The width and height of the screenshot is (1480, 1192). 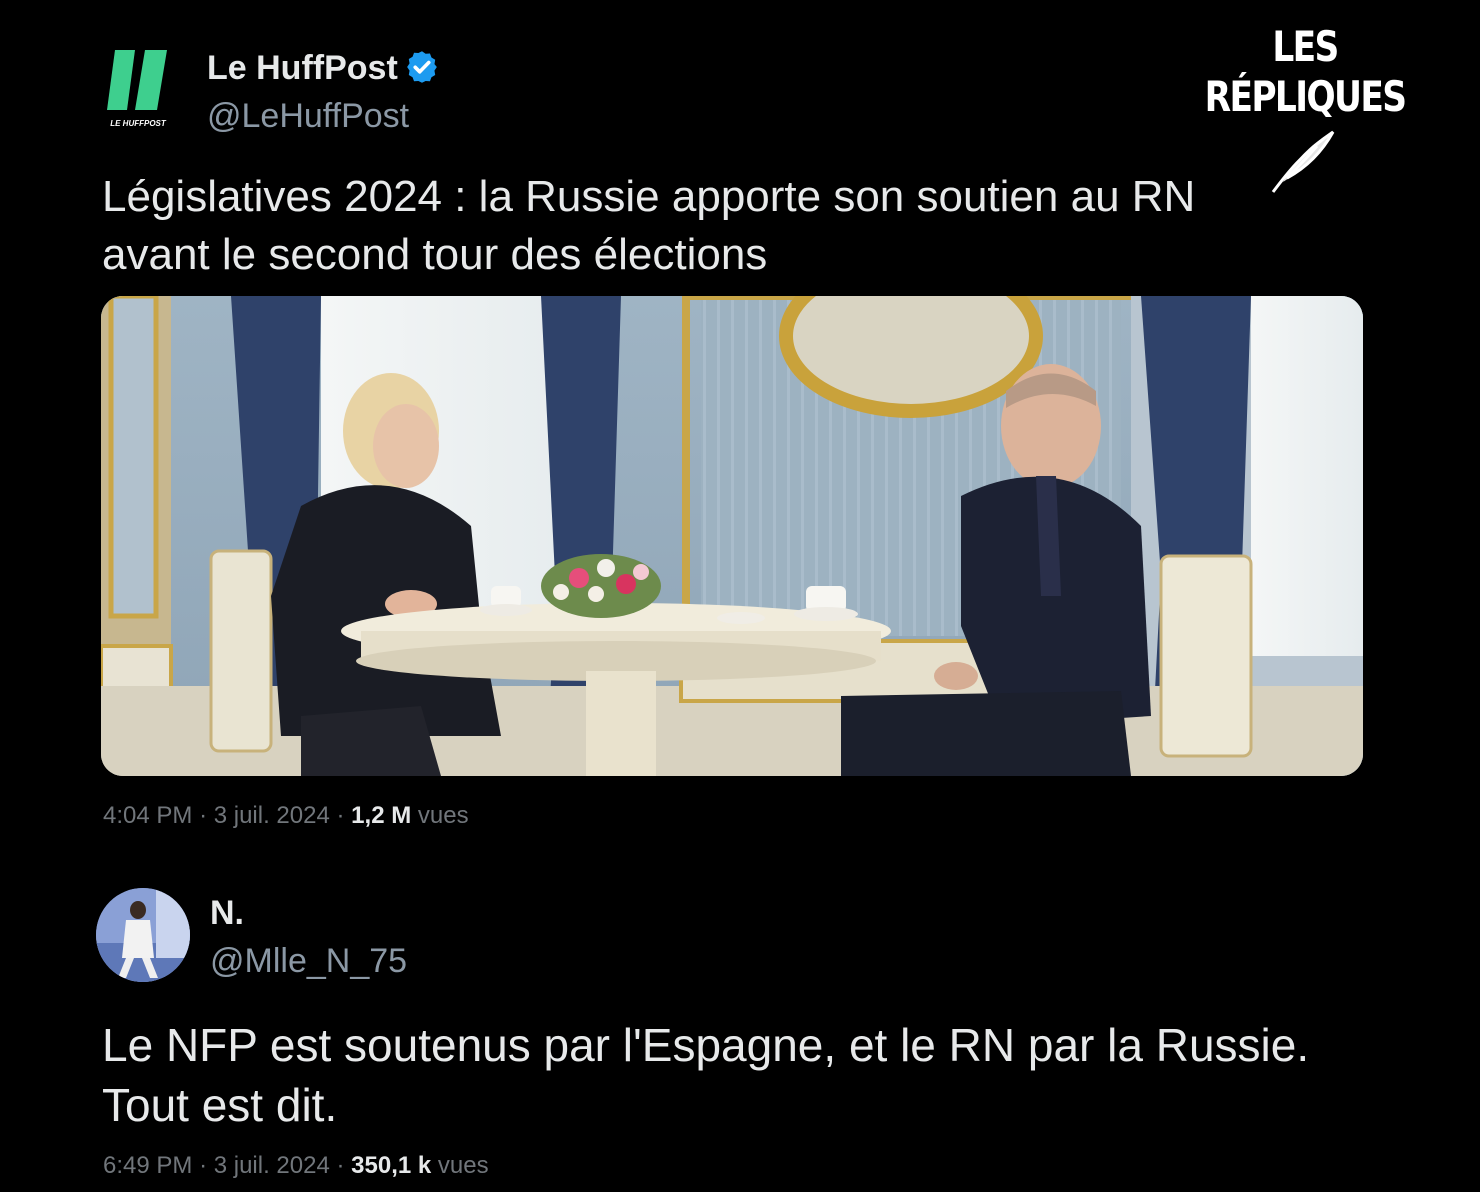 I want to click on tweet-text-line: avant le second tour des élections, so click(x=435, y=254).